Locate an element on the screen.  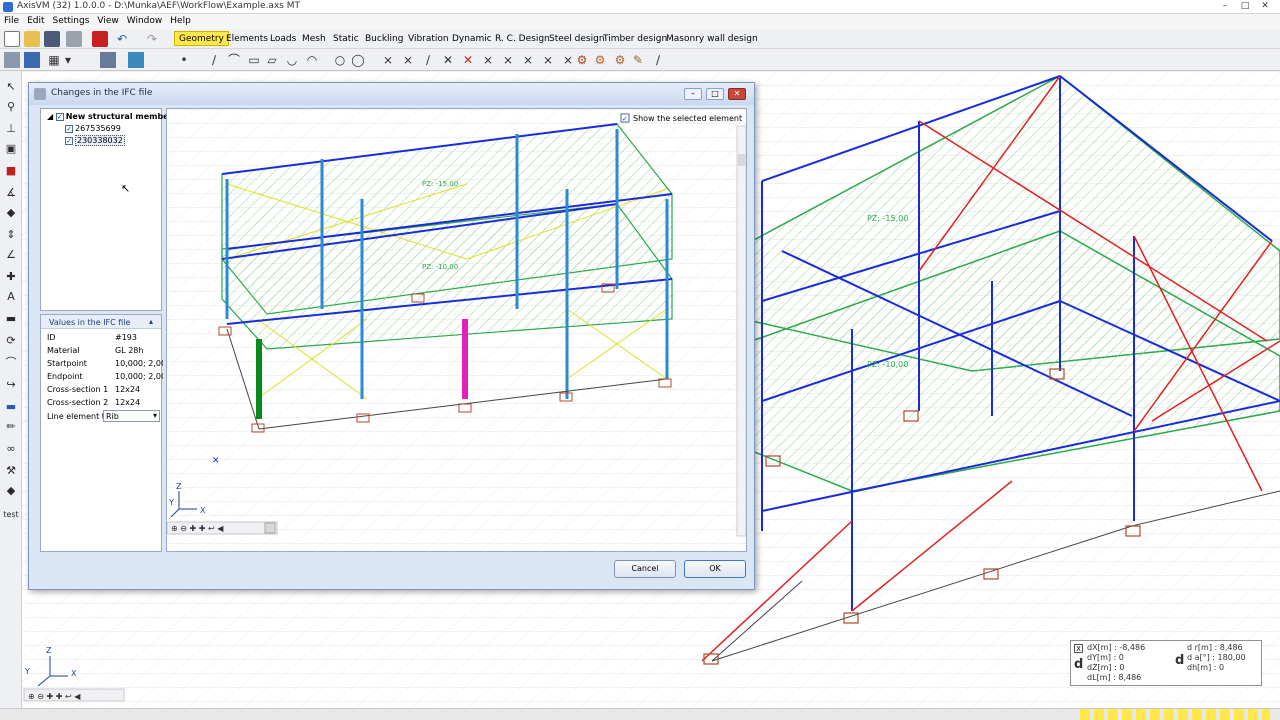
axes-icon: ⊥ is located at coordinates (11, 129).